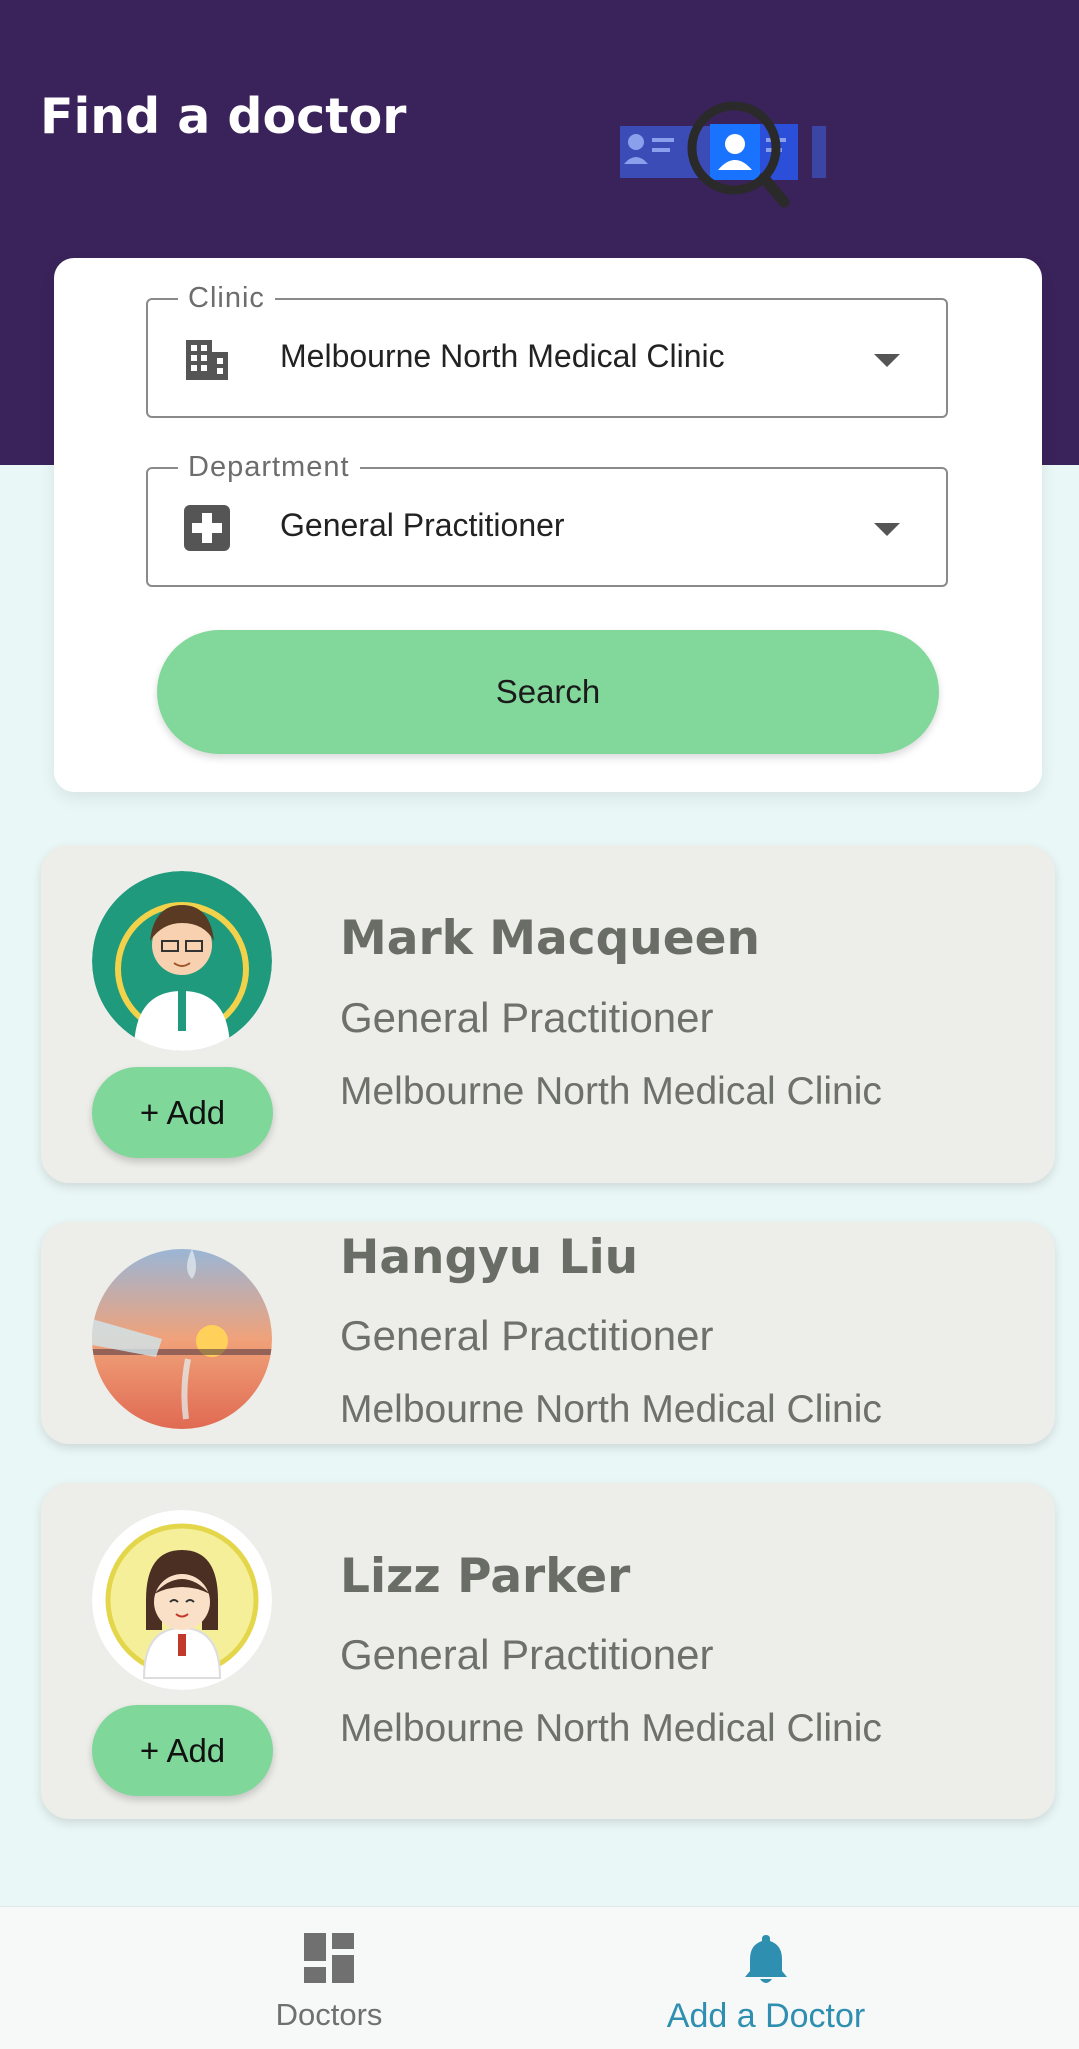 The image size is (1079, 2049). Describe the element at coordinates (502, 356) in the screenshot. I see `clinic-value: Melbourne North Medical Clinic` at that location.